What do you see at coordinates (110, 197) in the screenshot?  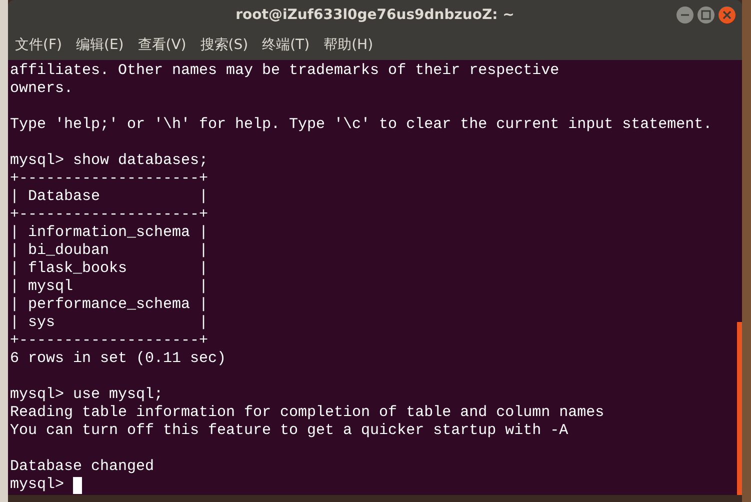 I see `terminal-line: | Database |` at bounding box center [110, 197].